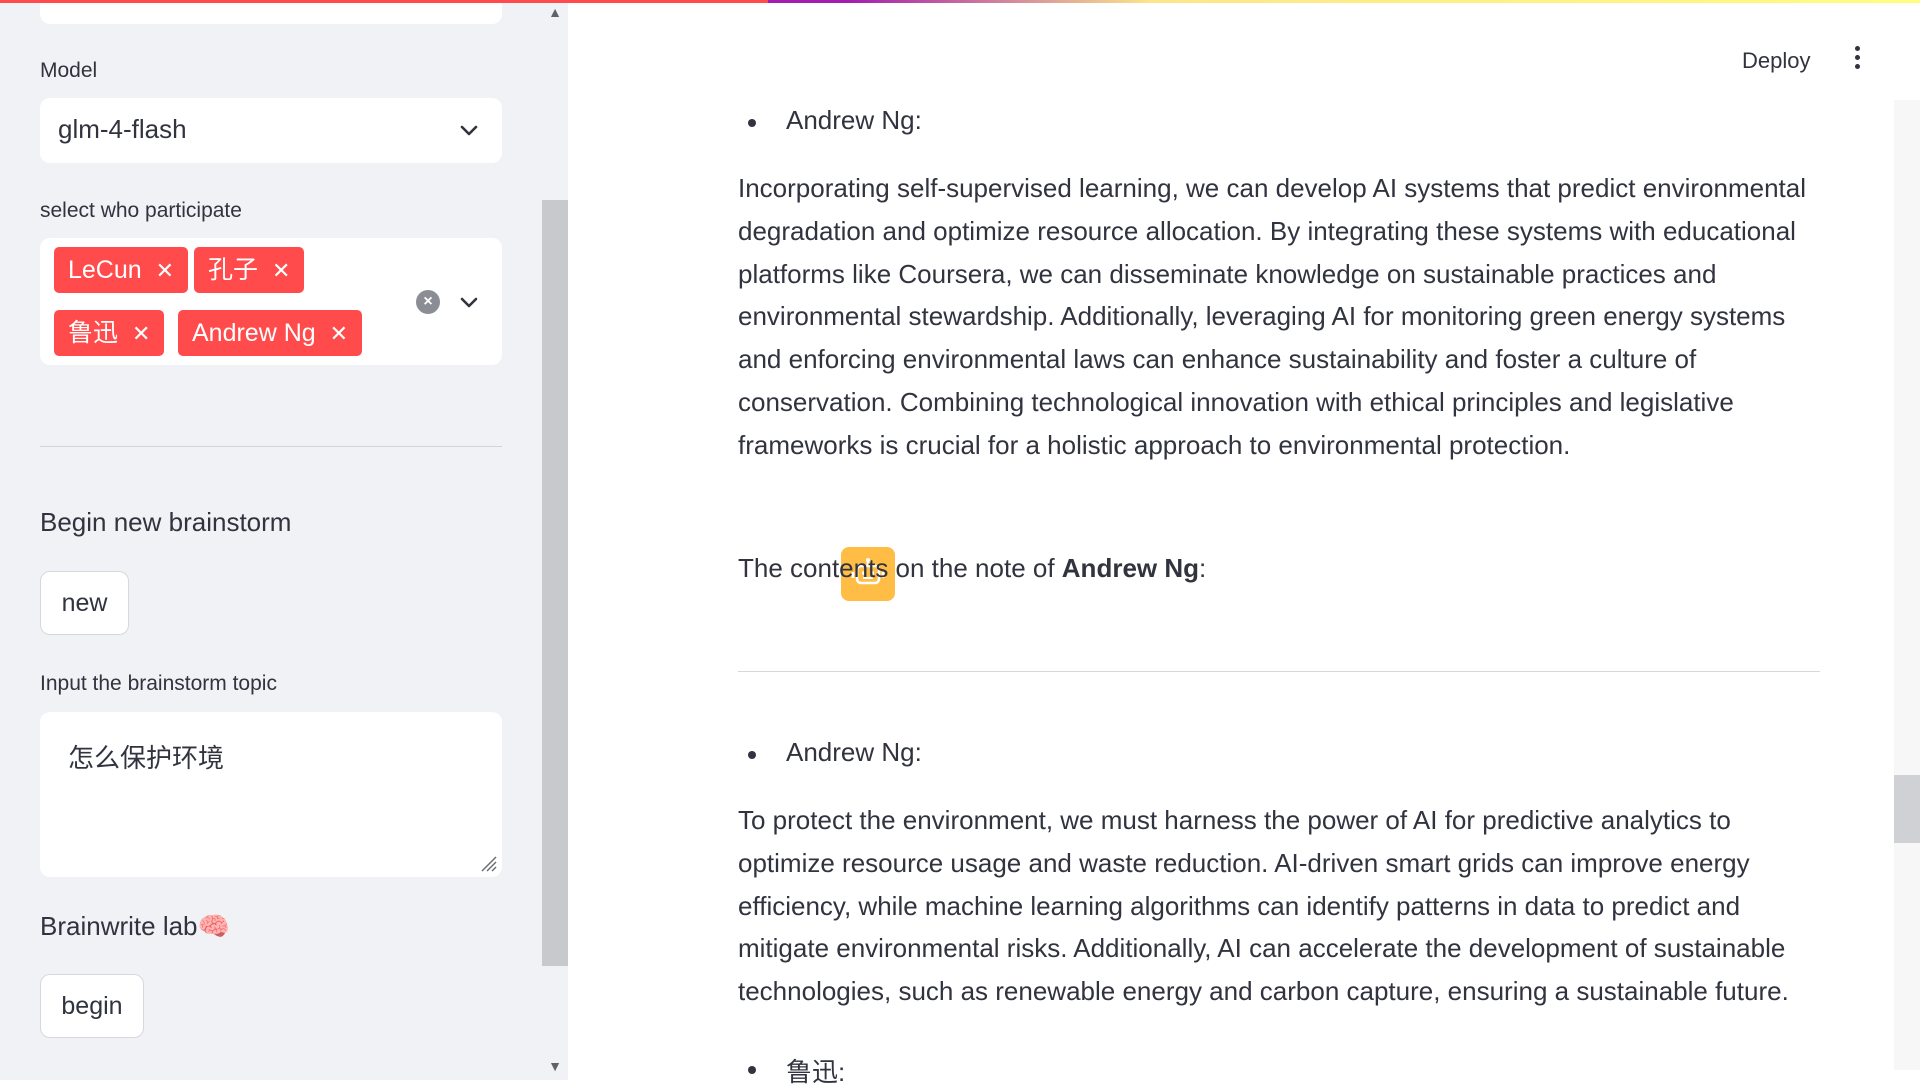 The width and height of the screenshot is (1920, 1089). What do you see at coordinates (92, 1006) in the screenshot?
I see `begin-button: begin` at bounding box center [92, 1006].